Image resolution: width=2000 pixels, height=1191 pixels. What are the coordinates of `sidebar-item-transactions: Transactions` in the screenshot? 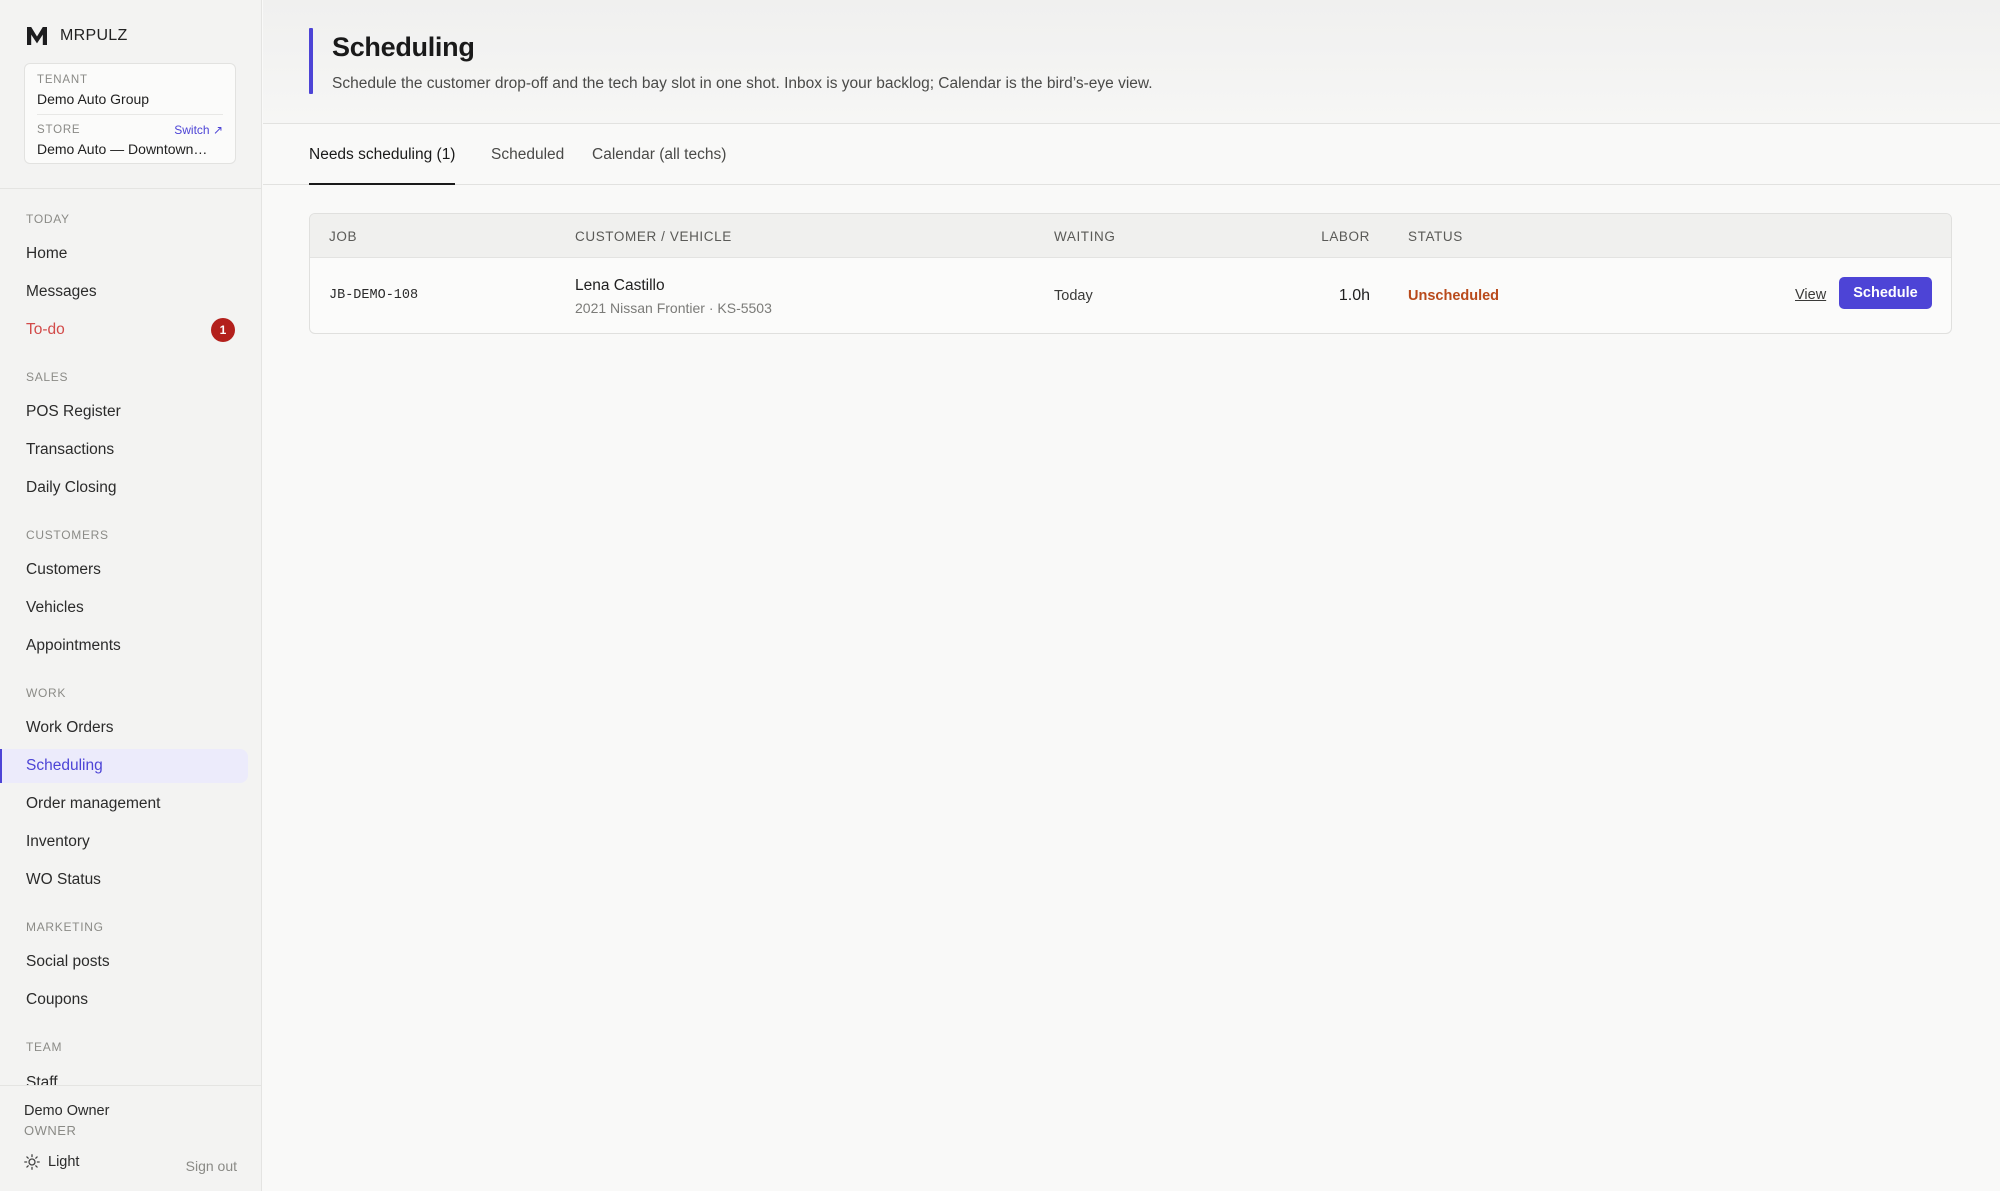 It's located at (124, 450).